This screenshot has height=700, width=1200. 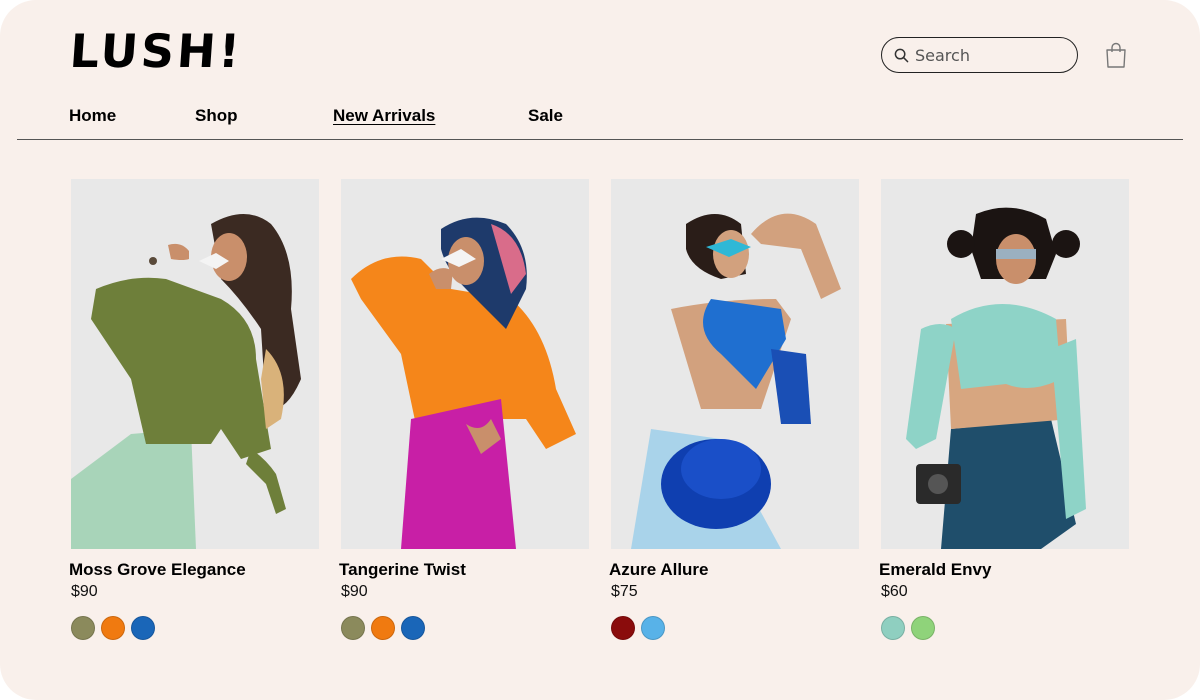 I want to click on search-input, so click(x=990, y=55).